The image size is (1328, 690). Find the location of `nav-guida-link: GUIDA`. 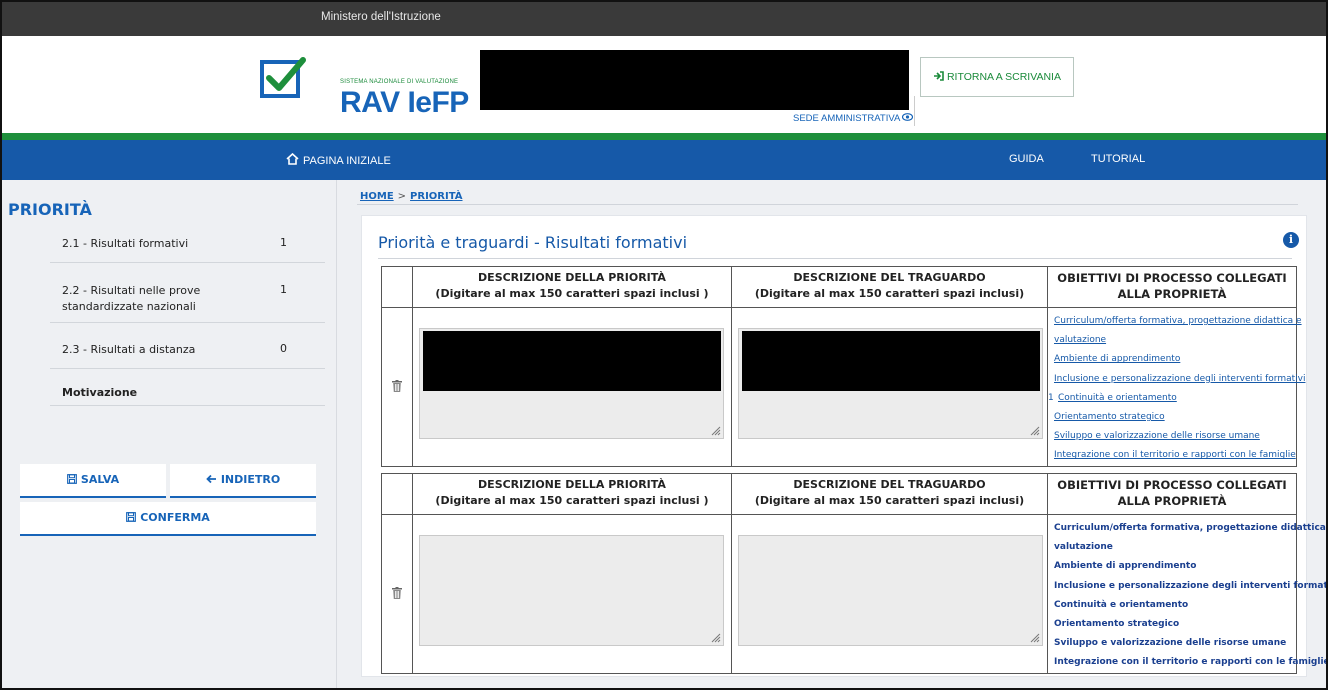

nav-guida-link: GUIDA is located at coordinates (1026, 159).